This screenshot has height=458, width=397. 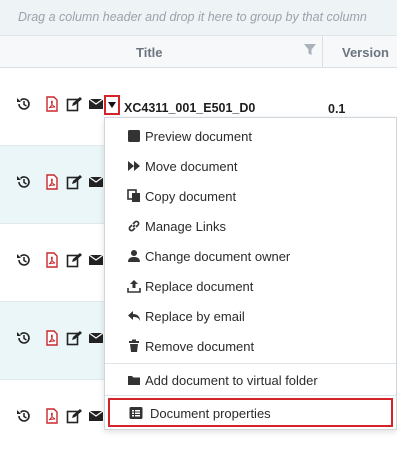 I want to click on menu-item-remove-document: Remove document, so click(x=250, y=346).